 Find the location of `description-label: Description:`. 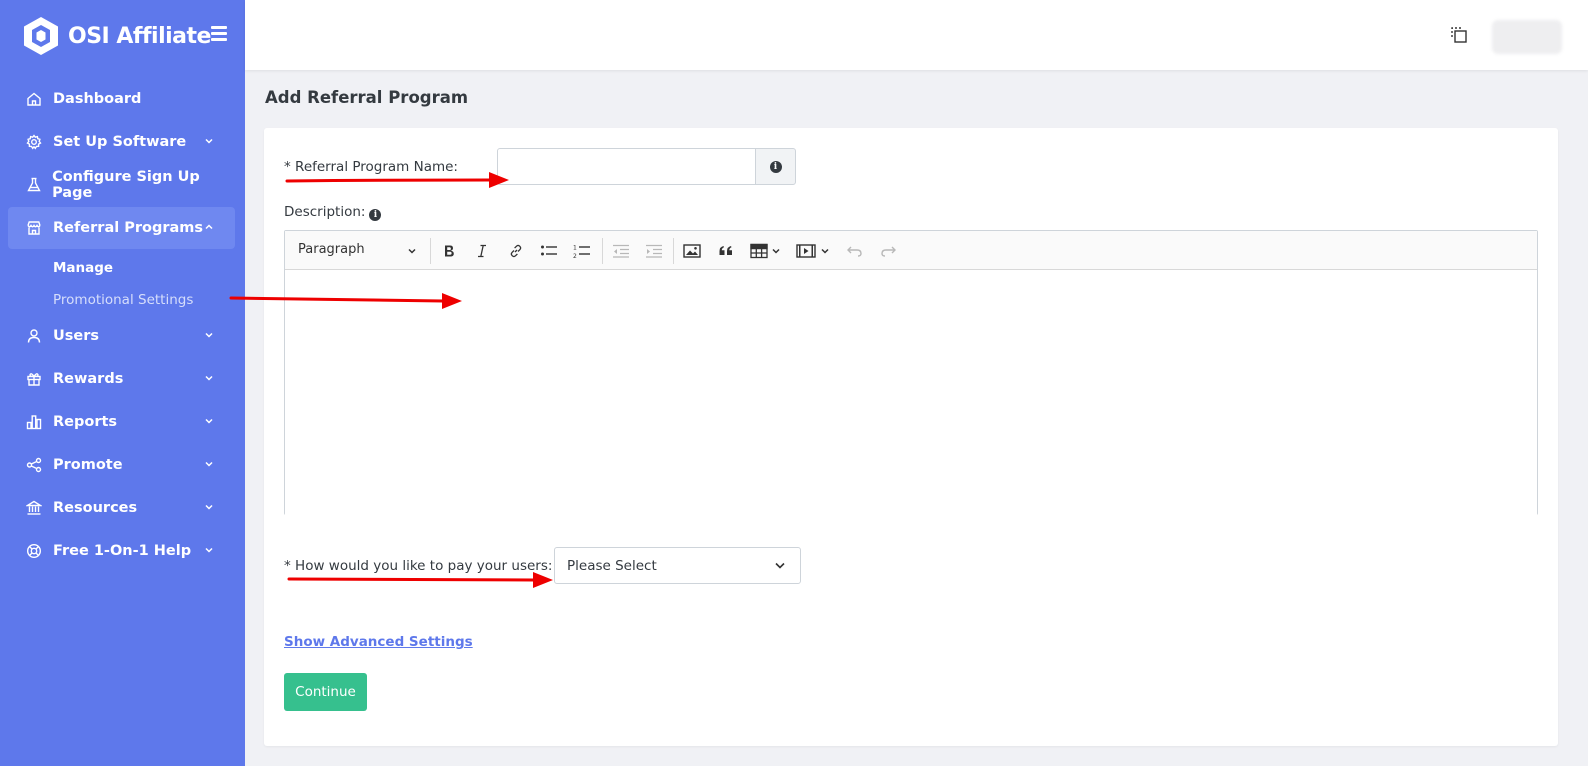

description-label: Description: is located at coordinates (325, 212).